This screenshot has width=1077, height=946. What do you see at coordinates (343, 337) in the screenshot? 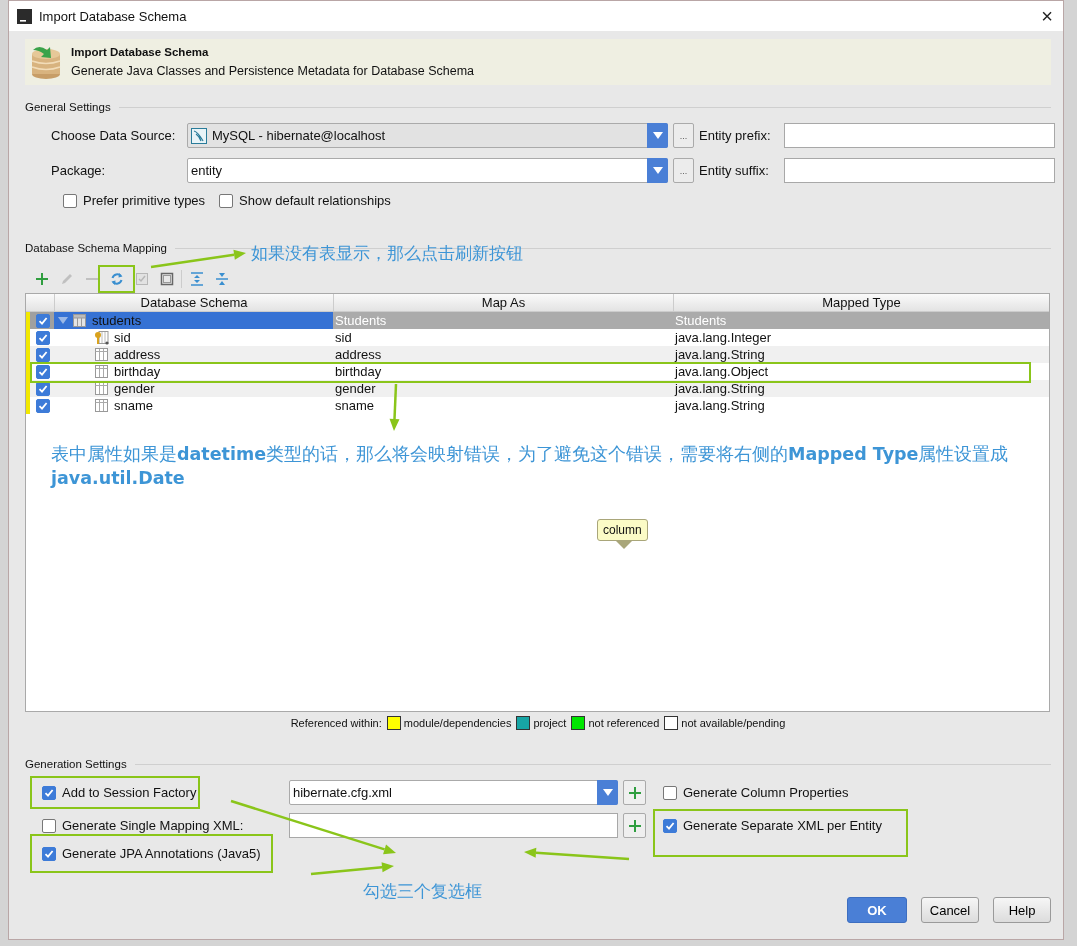
I see `table-cell-text: sid` at bounding box center [343, 337].